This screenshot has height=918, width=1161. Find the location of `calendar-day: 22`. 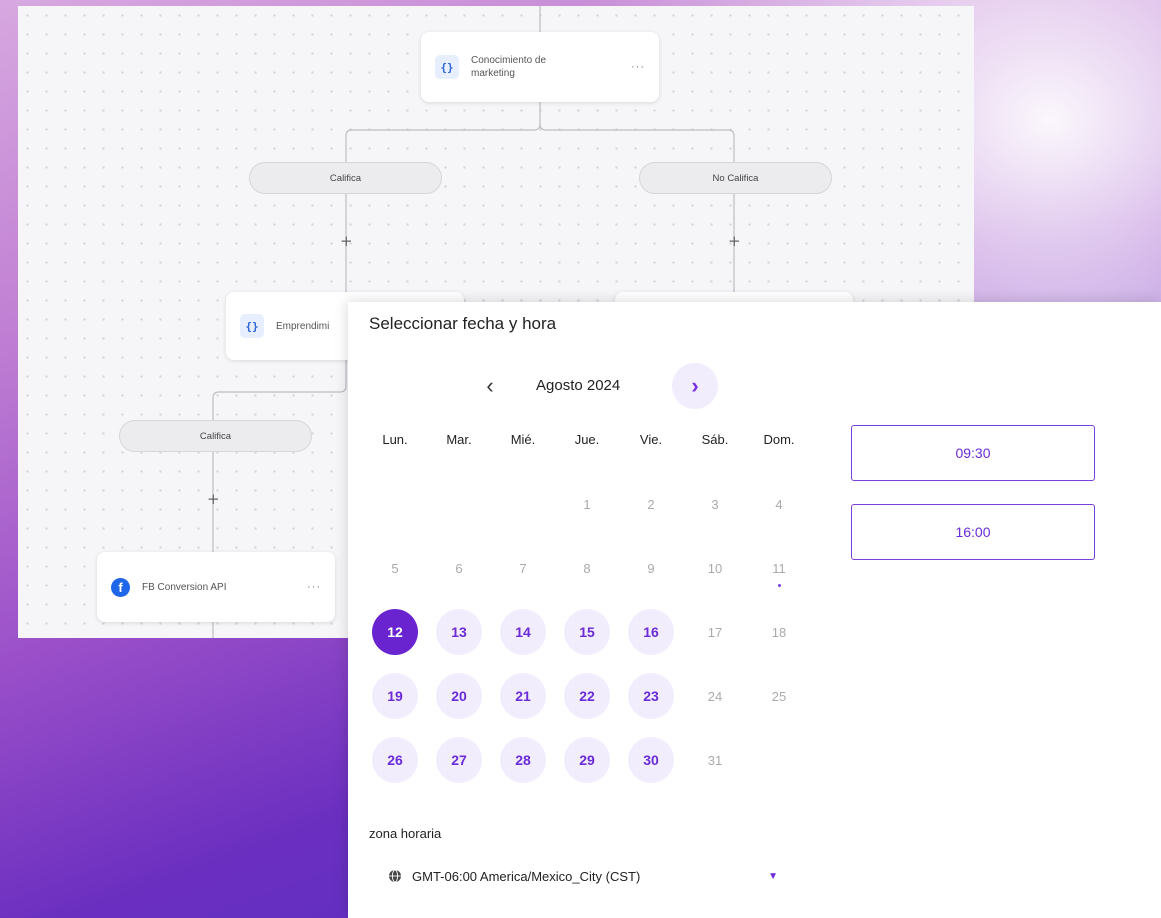

calendar-day: 22 is located at coordinates (587, 696).